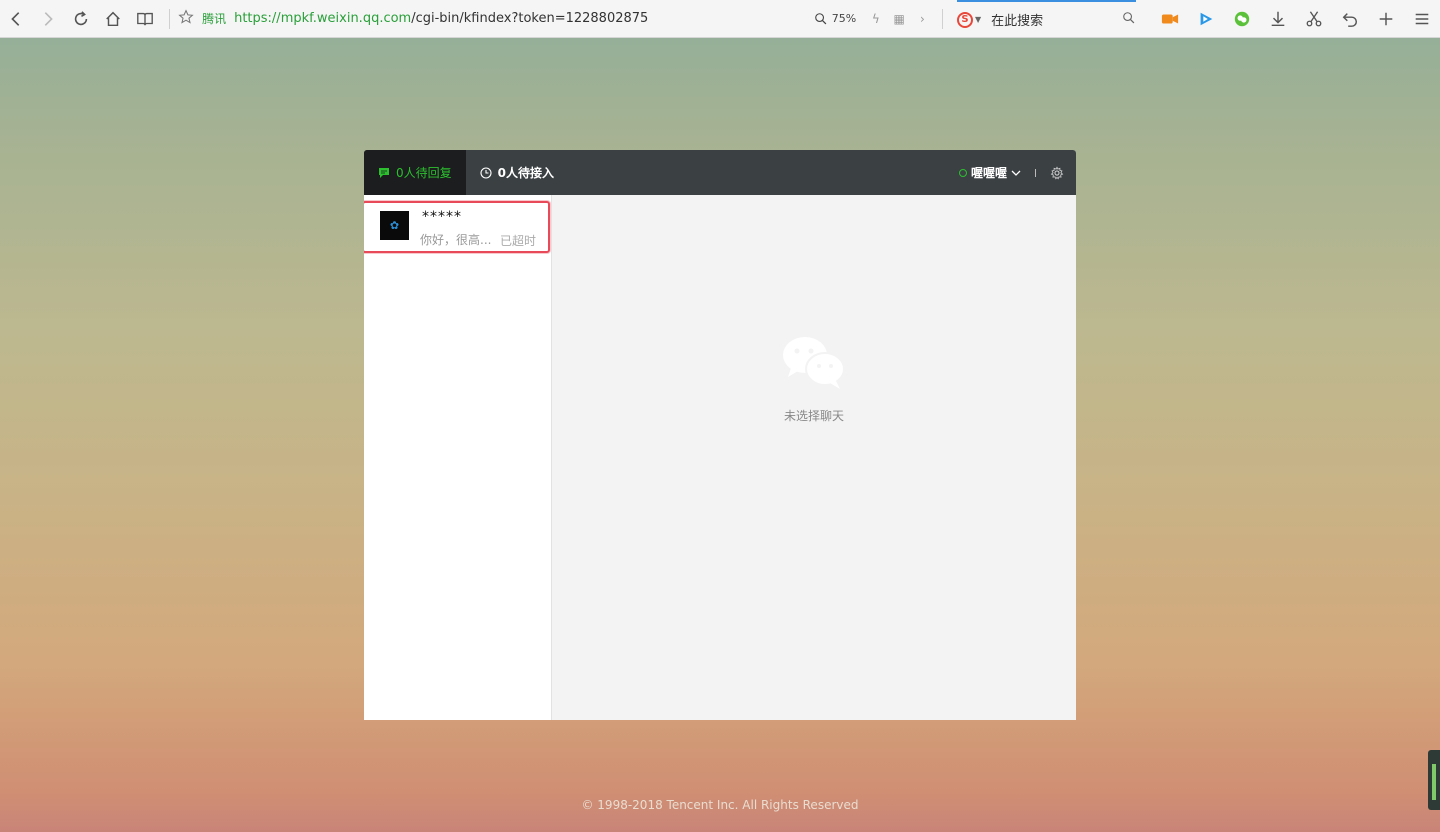 The width and height of the screenshot is (1440, 832). Describe the element at coordinates (257, 18) in the screenshot. I see `url-scheme: https://` at that location.